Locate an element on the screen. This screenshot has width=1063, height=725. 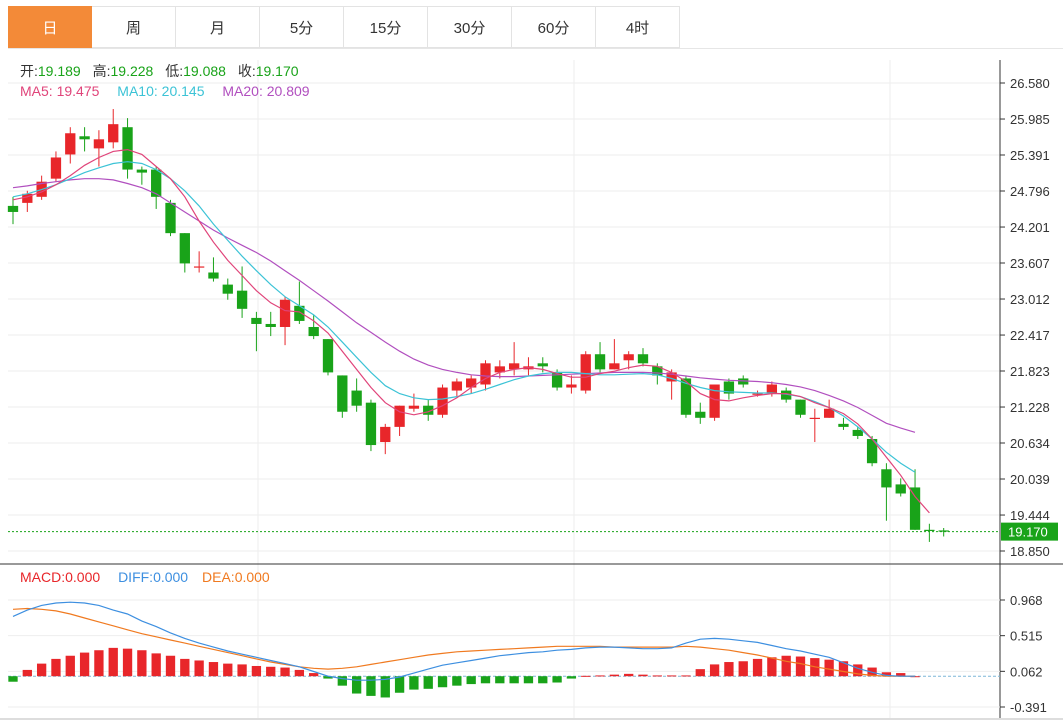
macd-legend: MACD:0.000 DIFF:0.000 DEA:0.000 is located at coordinates (145, 577).